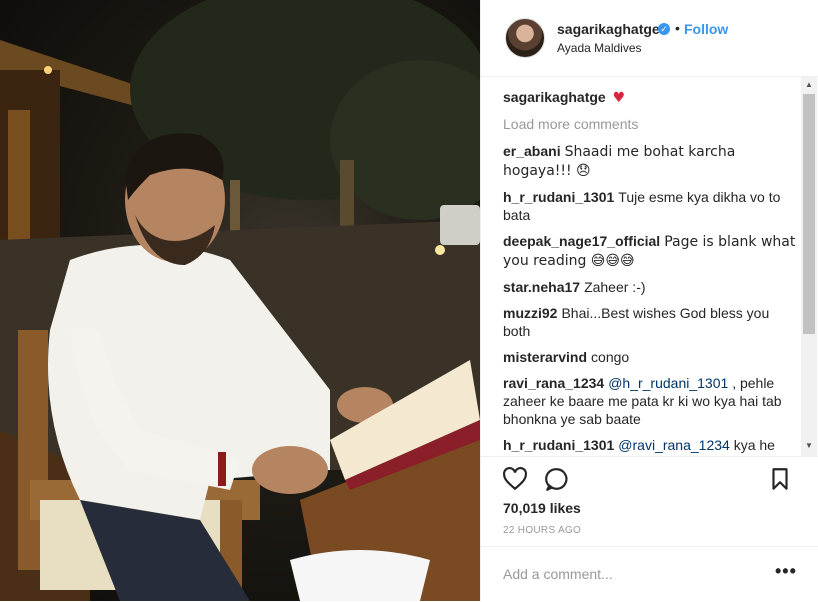 The width and height of the screenshot is (818, 602). Describe the element at coordinates (541, 287) in the screenshot. I see `comment-username: star.neha17` at that location.